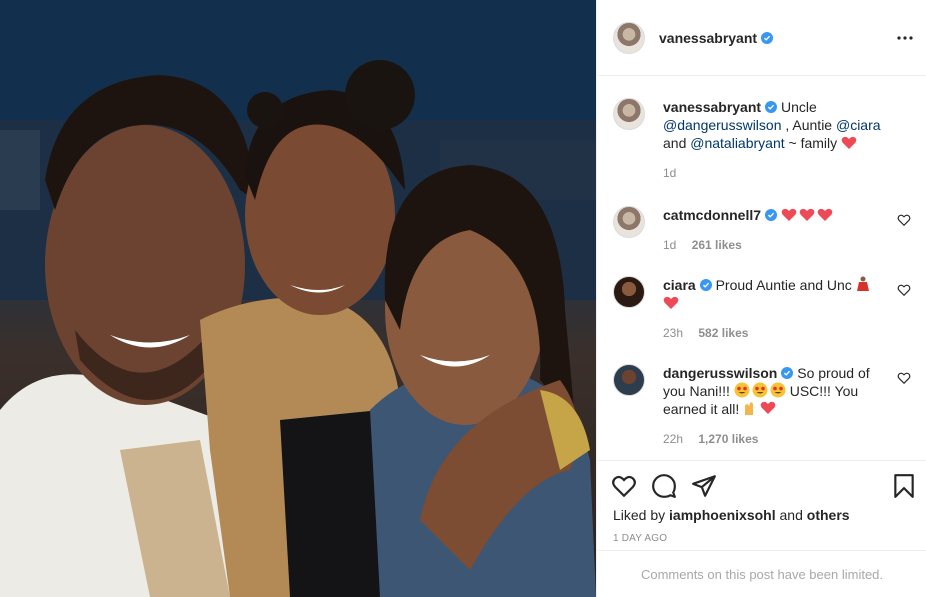 The image size is (926, 597). I want to click on post-header: vanessabryant, so click(761, 38).